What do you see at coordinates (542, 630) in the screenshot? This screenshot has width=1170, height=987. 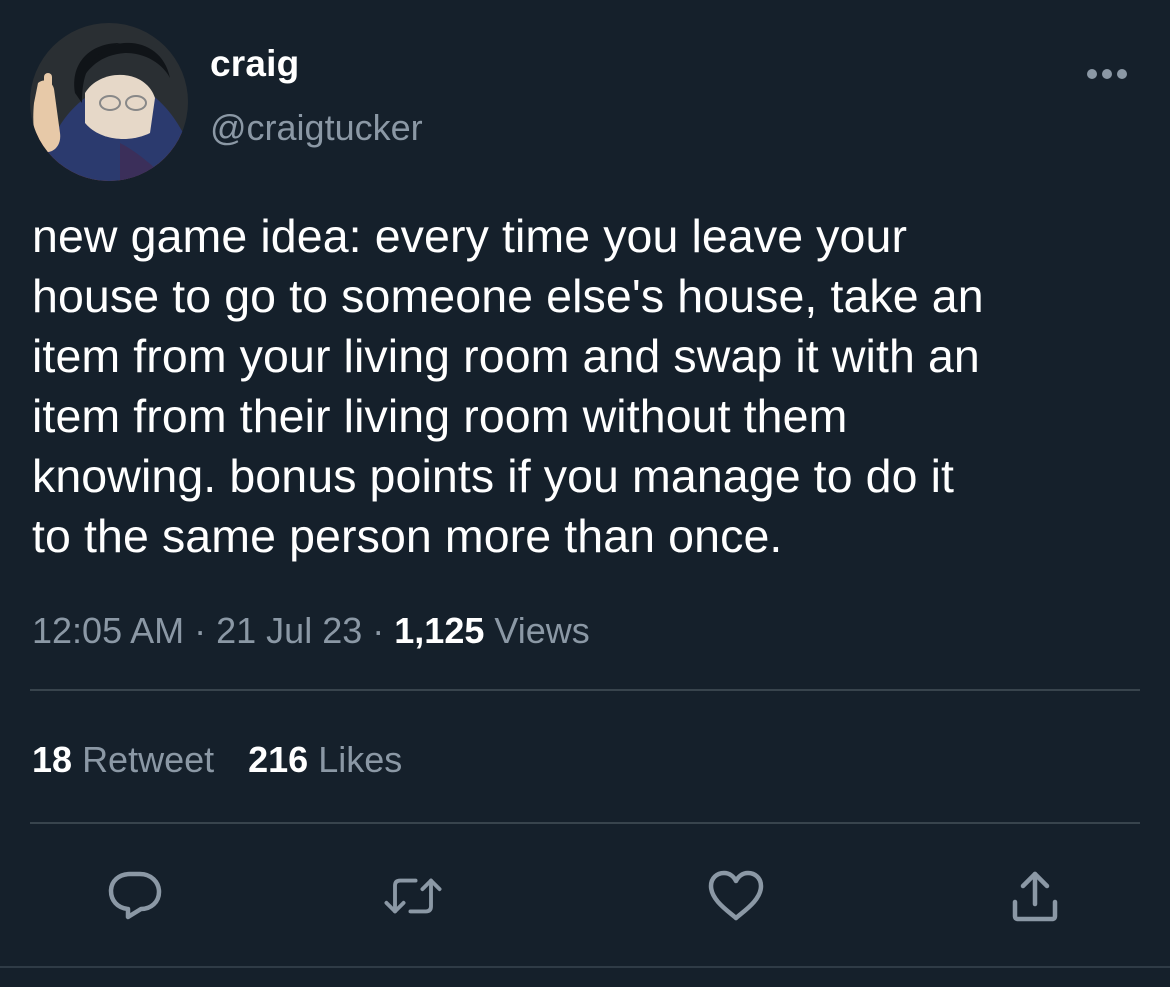 I see `views-label: Views` at bounding box center [542, 630].